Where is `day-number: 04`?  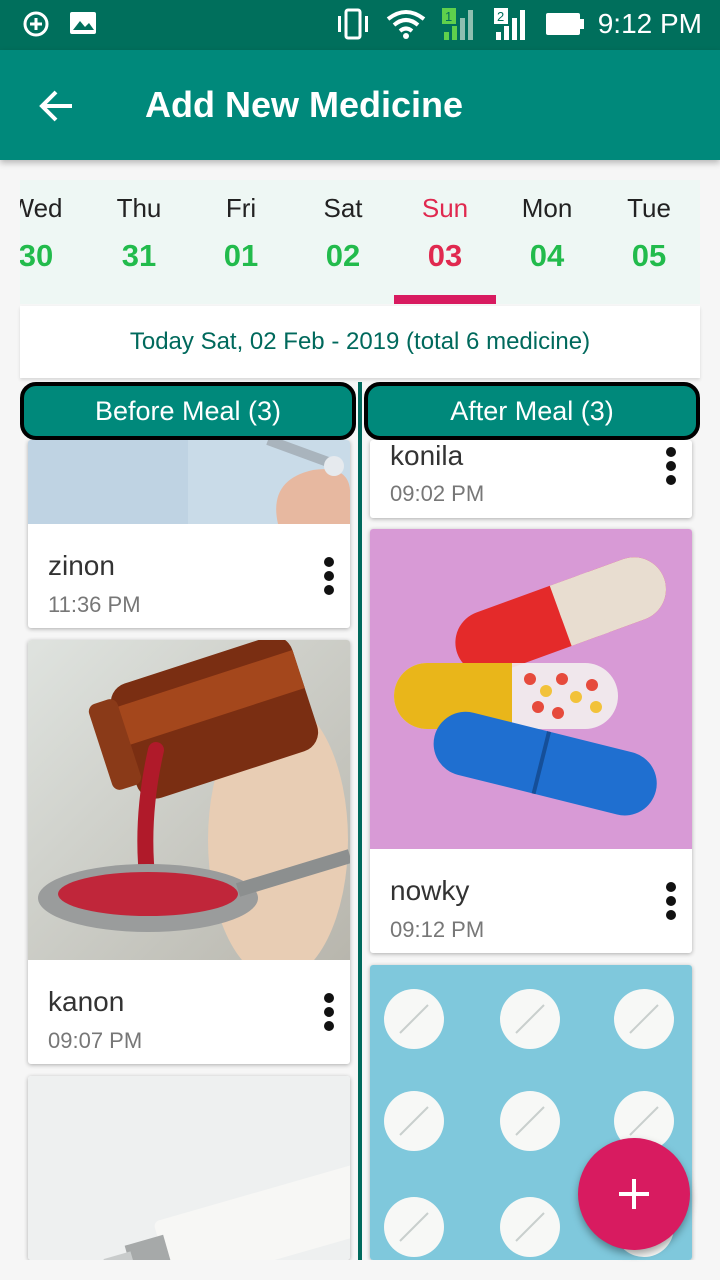 day-number: 04 is located at coordinates (547, 255).